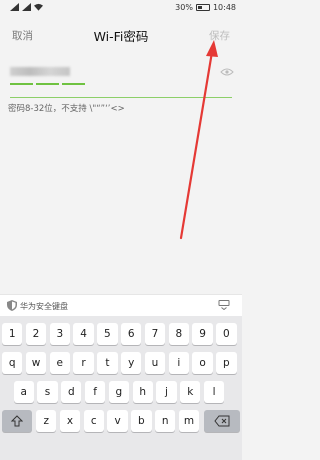 The height and width of the screenshot is (460, 320). Describe the element at coordinates (121, 76) in the screenshot. I see `password-field` at that location.